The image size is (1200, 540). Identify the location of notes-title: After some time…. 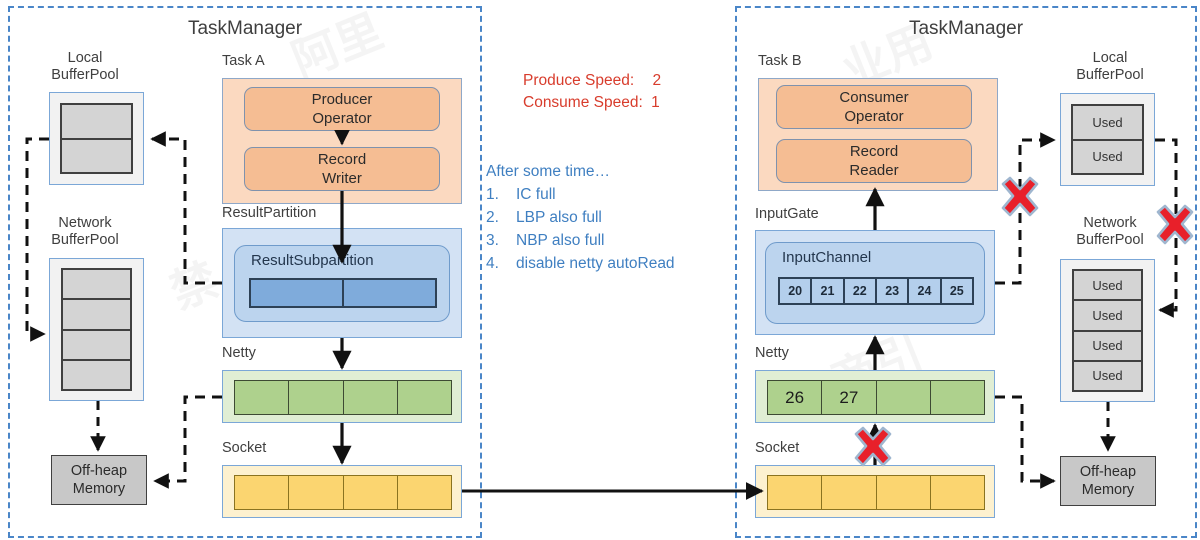
(548, 171).